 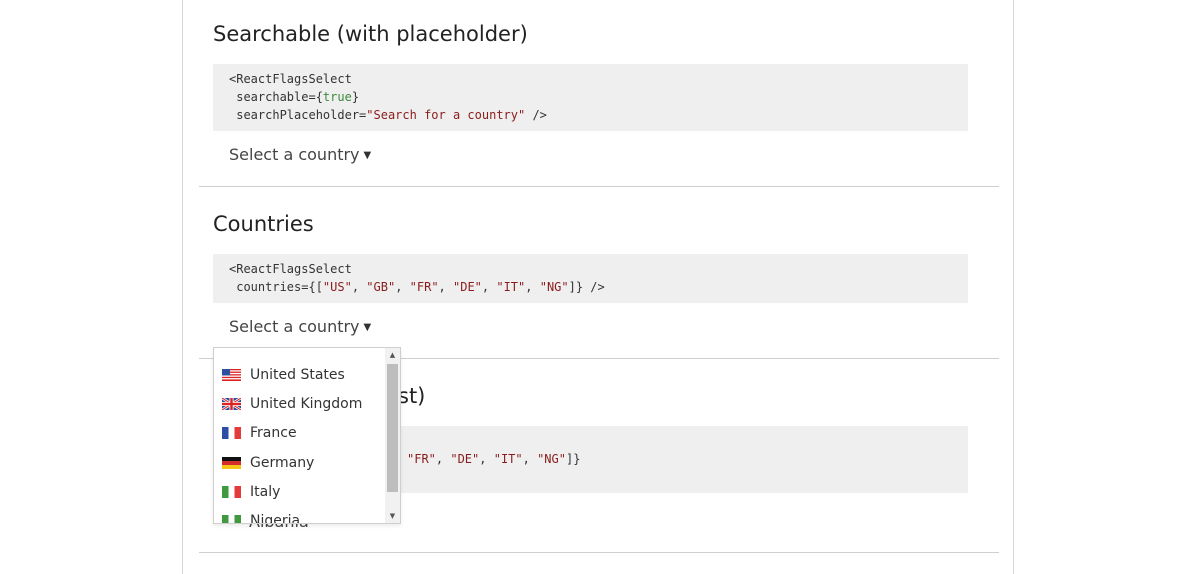 I want to click on code-text: ]} />, so click(x=586, y=287).